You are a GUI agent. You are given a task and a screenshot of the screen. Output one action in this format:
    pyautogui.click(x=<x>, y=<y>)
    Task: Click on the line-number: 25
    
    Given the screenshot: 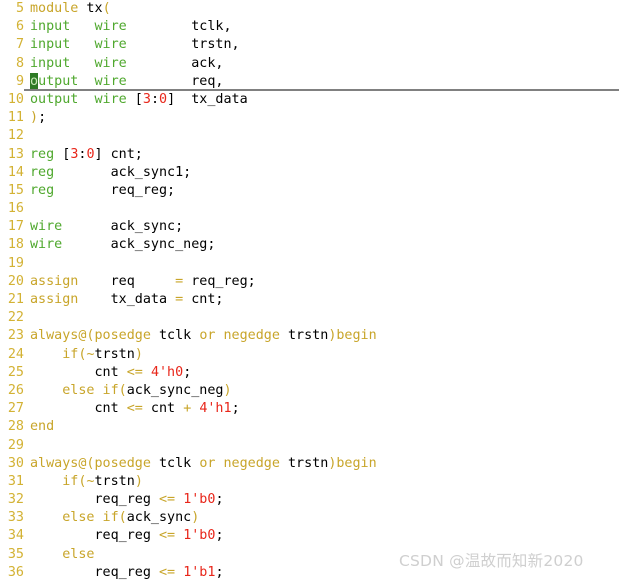 What is the action you would take?
    pyautogui.click(x=15, y=372)
    